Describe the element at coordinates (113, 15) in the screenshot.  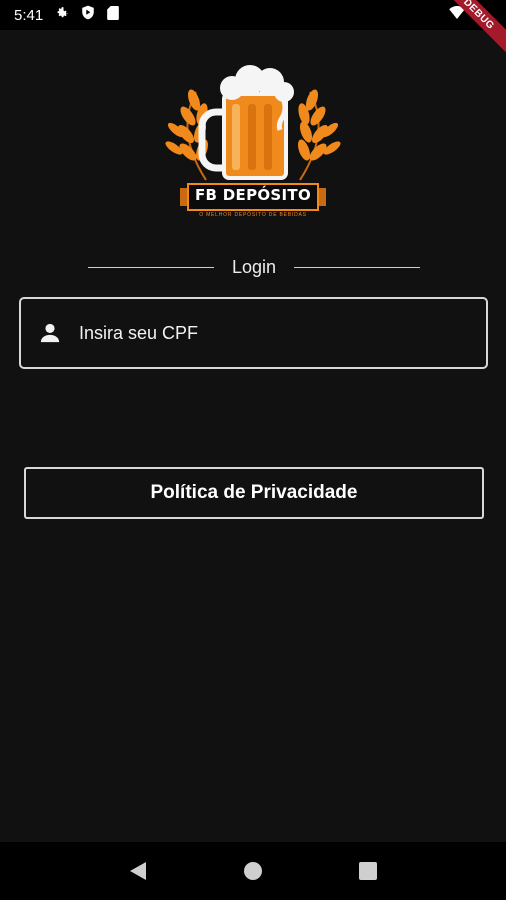
I see `sd-card-icon` at that location.